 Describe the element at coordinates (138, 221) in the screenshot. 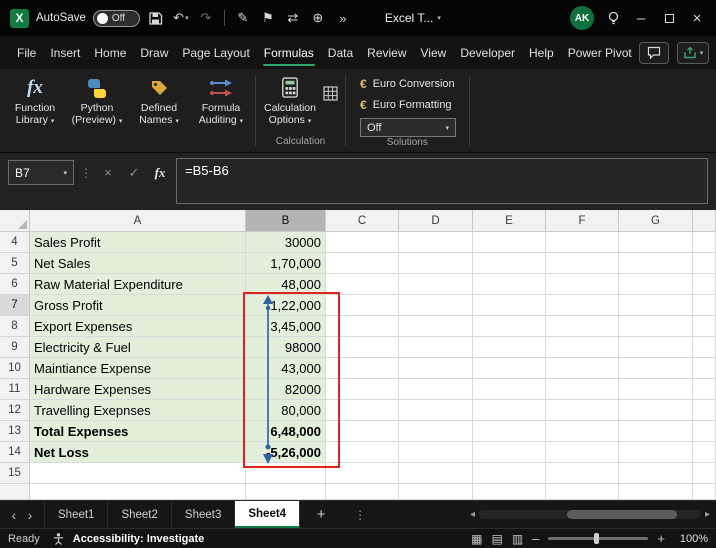

I see `column-header-A: A` at that location.